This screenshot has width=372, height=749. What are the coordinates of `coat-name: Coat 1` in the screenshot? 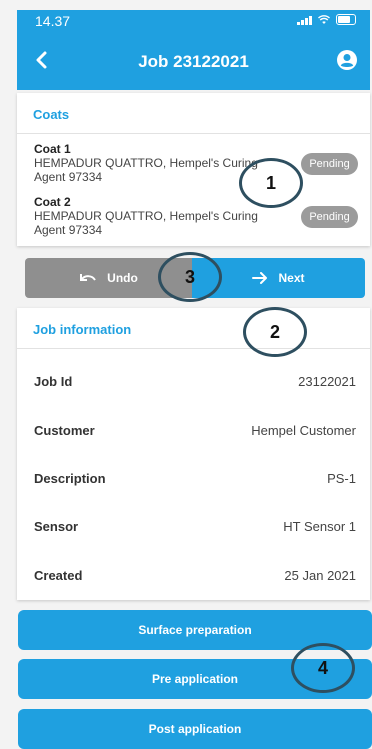 It's located at (52, 149).